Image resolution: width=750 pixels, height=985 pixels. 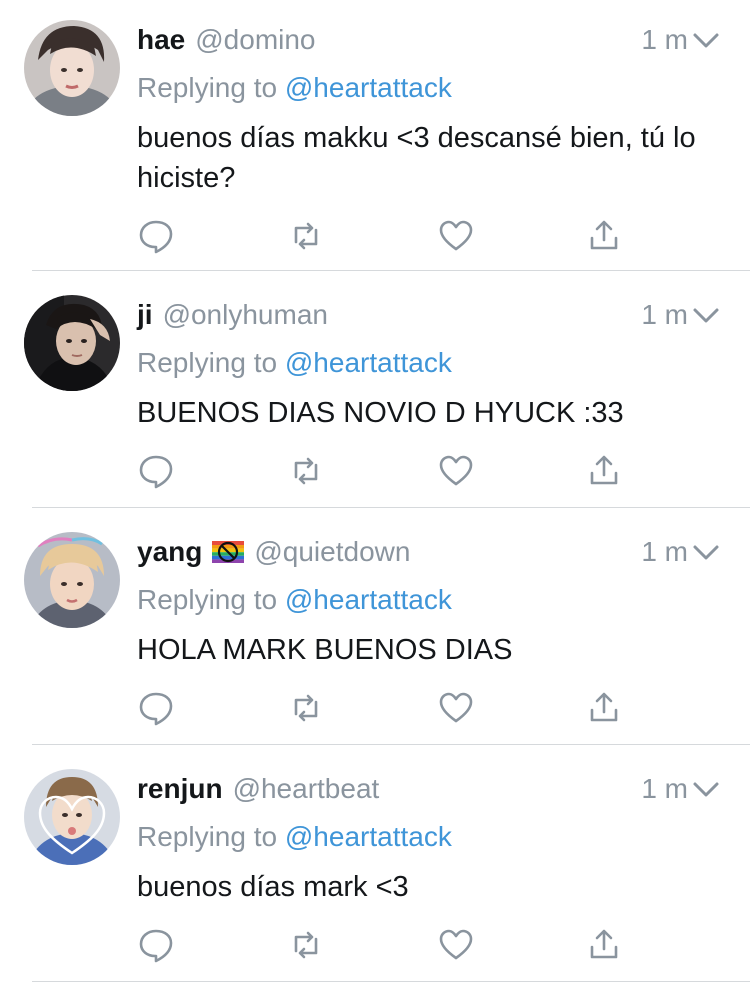 What do you see at coordinates (169, 552) in the screenshot?
I see `display-name: yang` at bounding box center [169, 552].